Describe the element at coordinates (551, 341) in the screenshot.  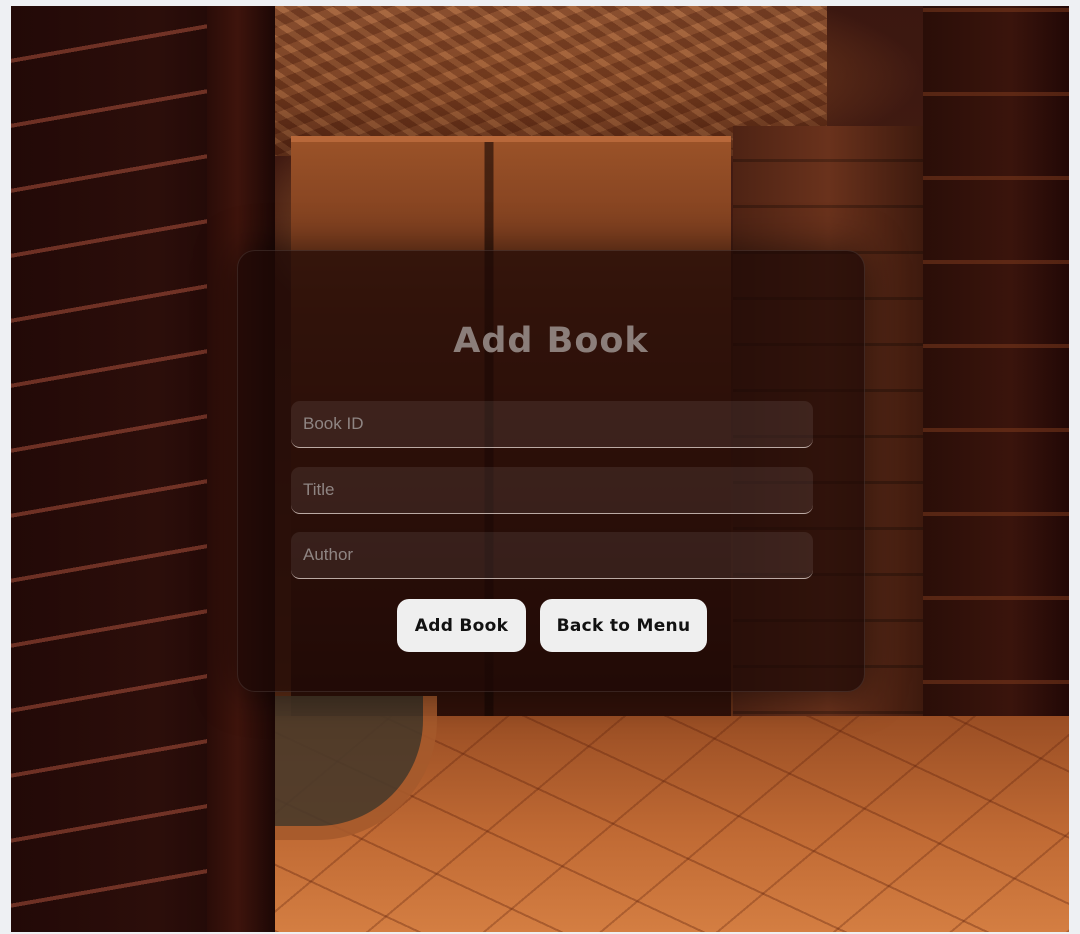
I see `page-title: Add Book` at that location.